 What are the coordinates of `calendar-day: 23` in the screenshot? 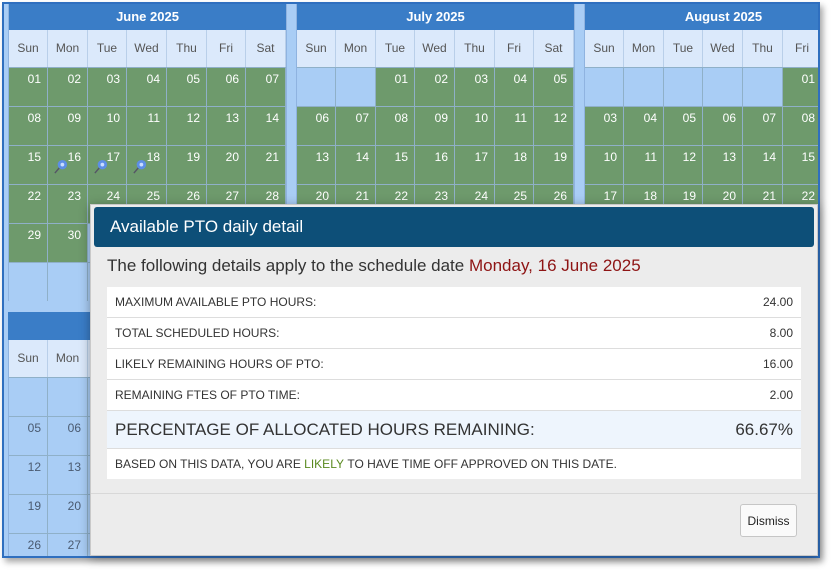 It's located at (68, 204).